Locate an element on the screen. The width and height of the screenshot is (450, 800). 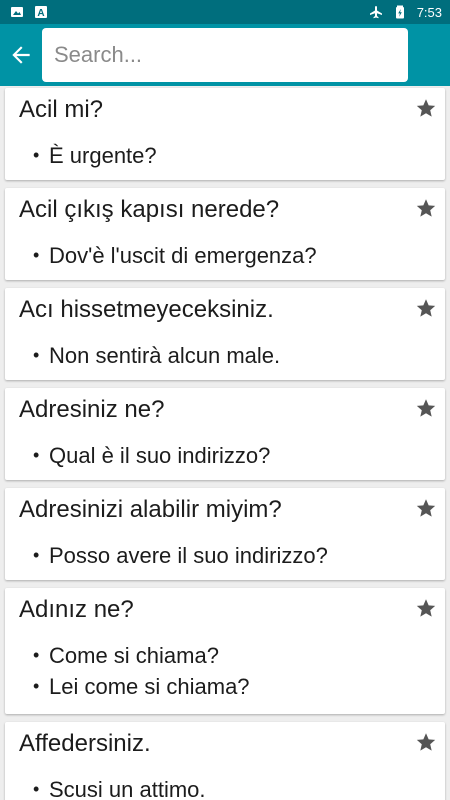
phrase-text: Adresinizi alabilir miyim? is located at coordinates (150, 509).